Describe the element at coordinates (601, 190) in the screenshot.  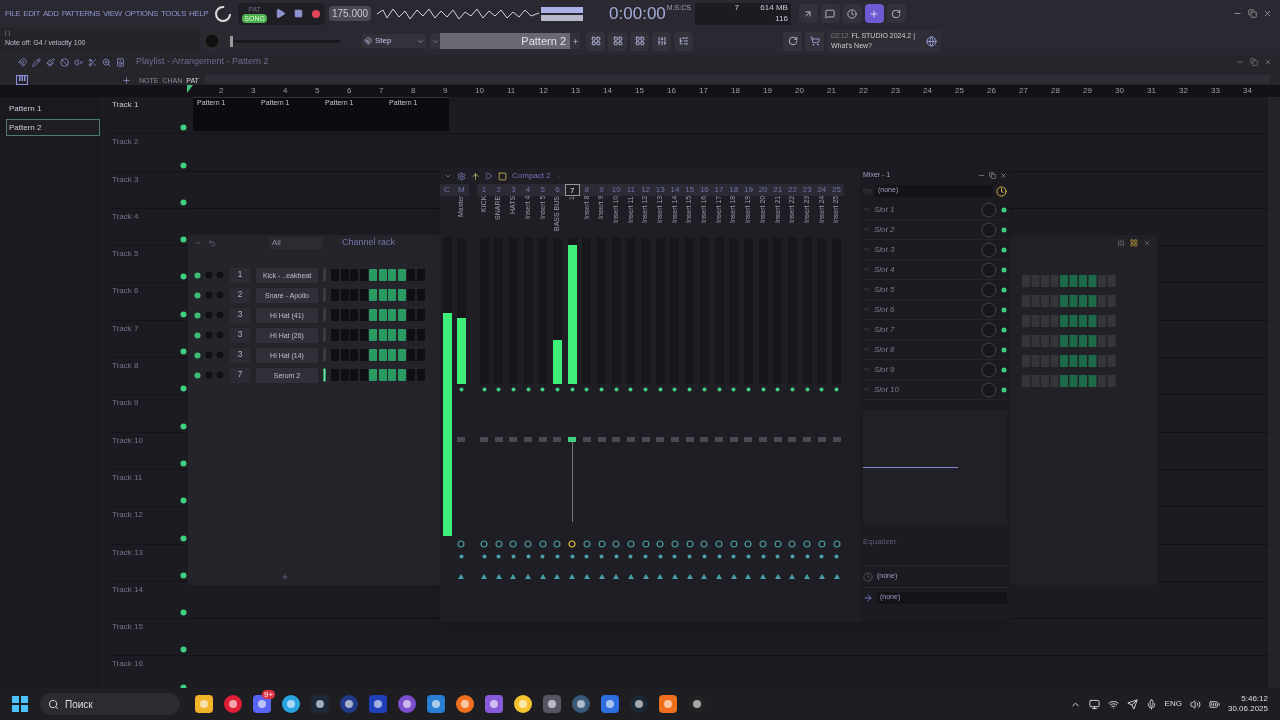
I see `strip-number: 9` at that location.